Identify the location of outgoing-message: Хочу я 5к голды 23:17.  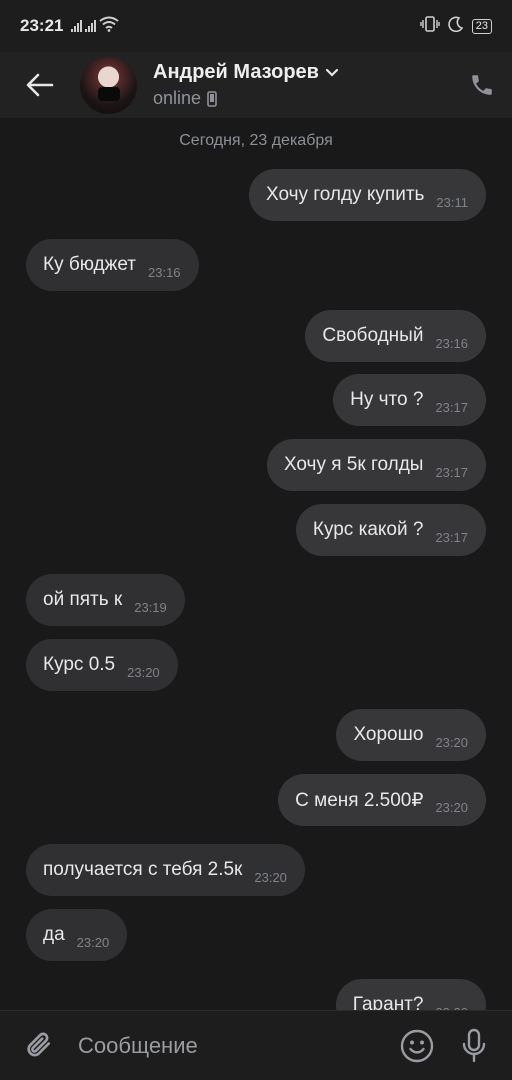
(376, 465).